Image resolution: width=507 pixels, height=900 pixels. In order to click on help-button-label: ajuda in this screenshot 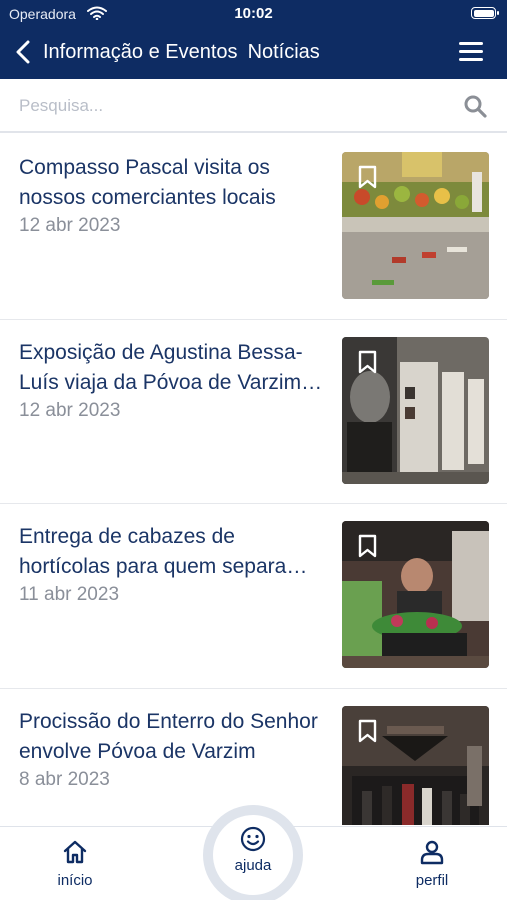, I will do `click(253, 865)`.